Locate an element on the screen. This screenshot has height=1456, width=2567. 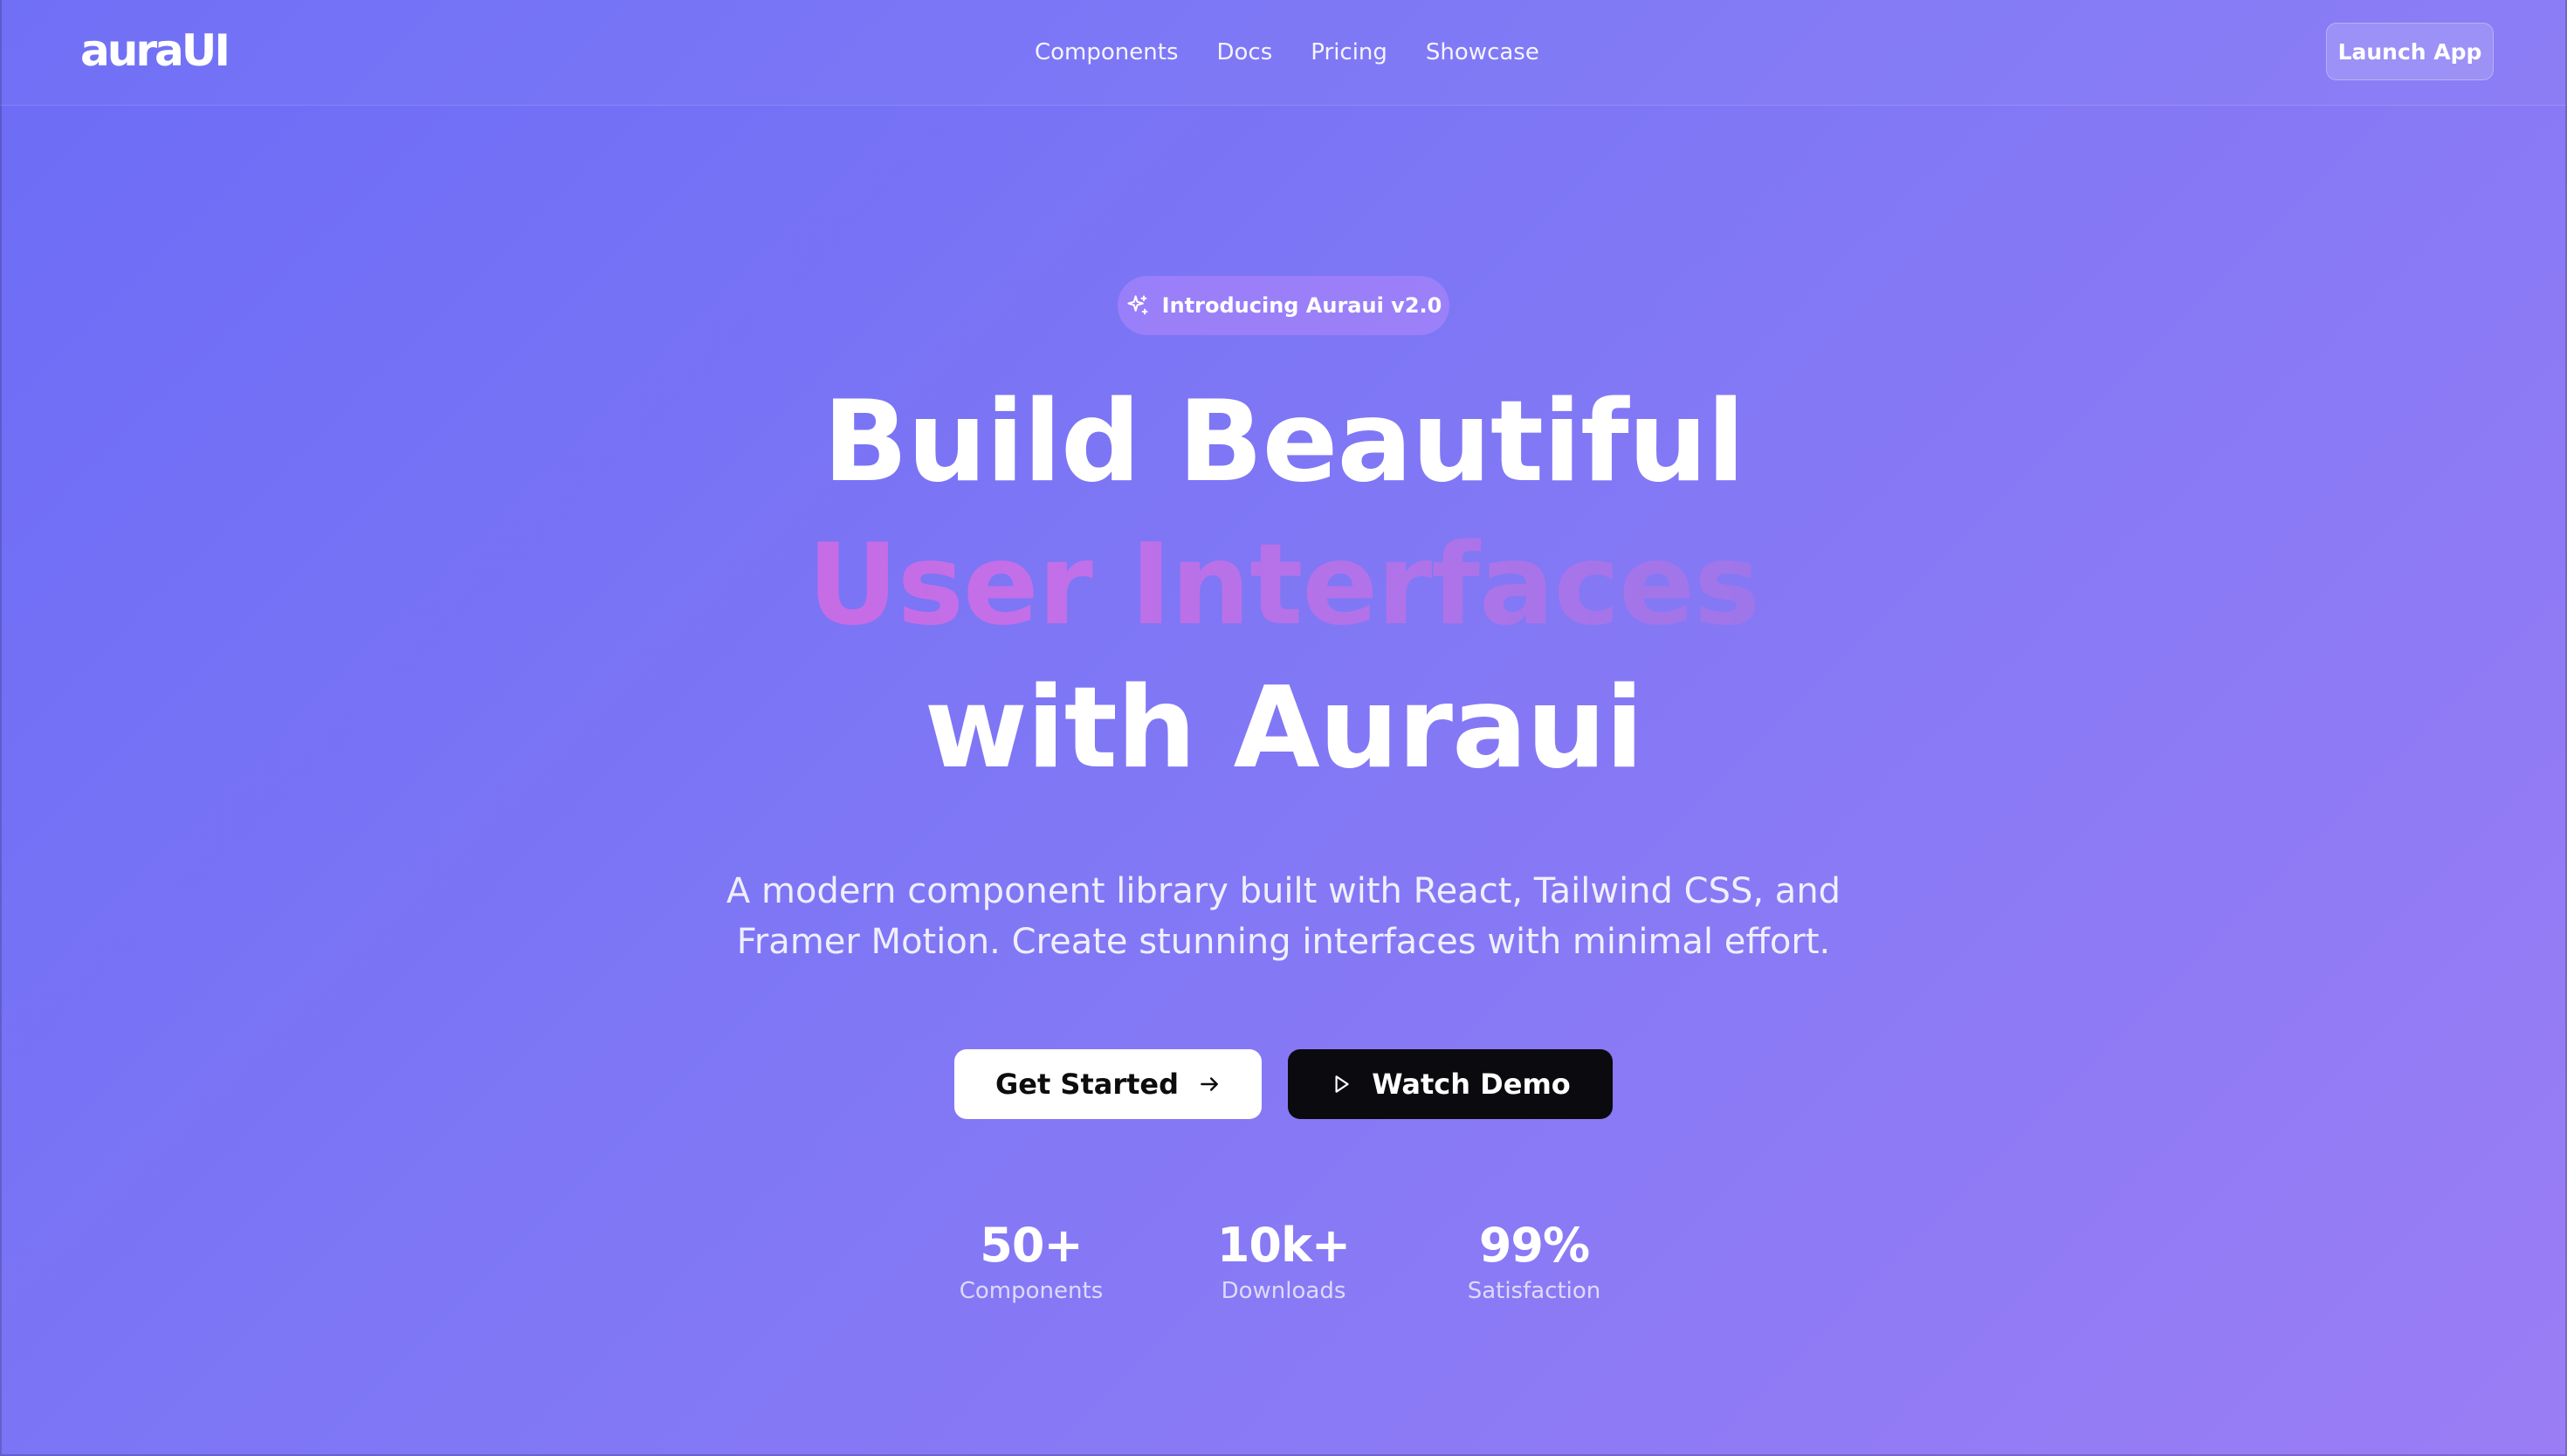
brand-logo: auraUI is located at coordinates (155, 51).